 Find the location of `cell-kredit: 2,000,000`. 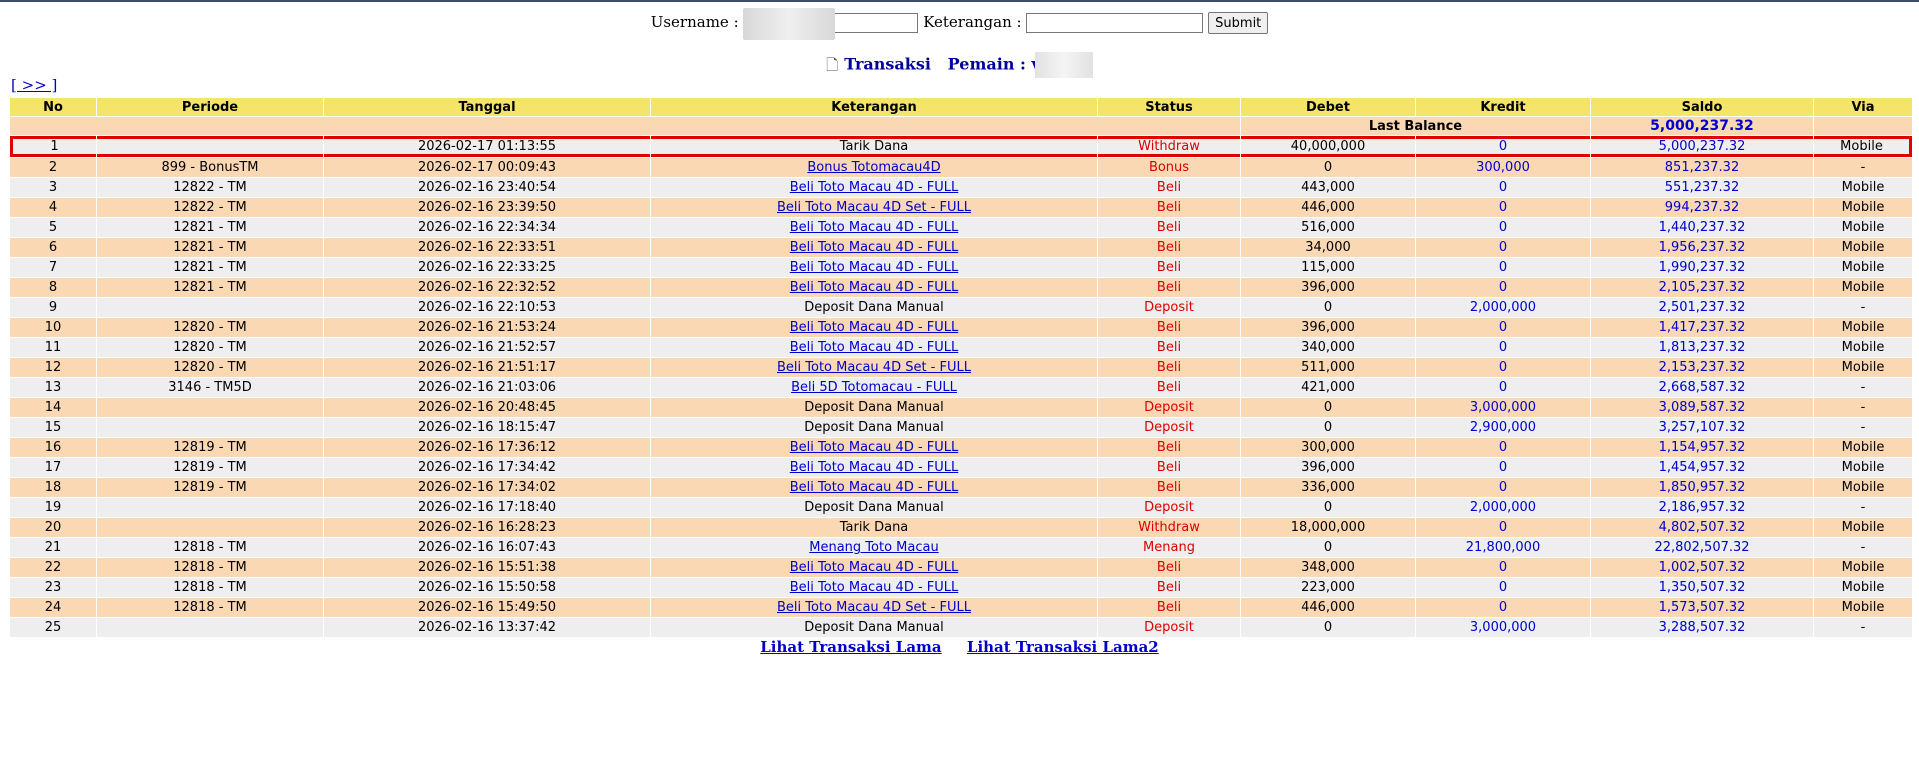

cell-kredit: 2,000,000 is located at coordinates (1503, 307).